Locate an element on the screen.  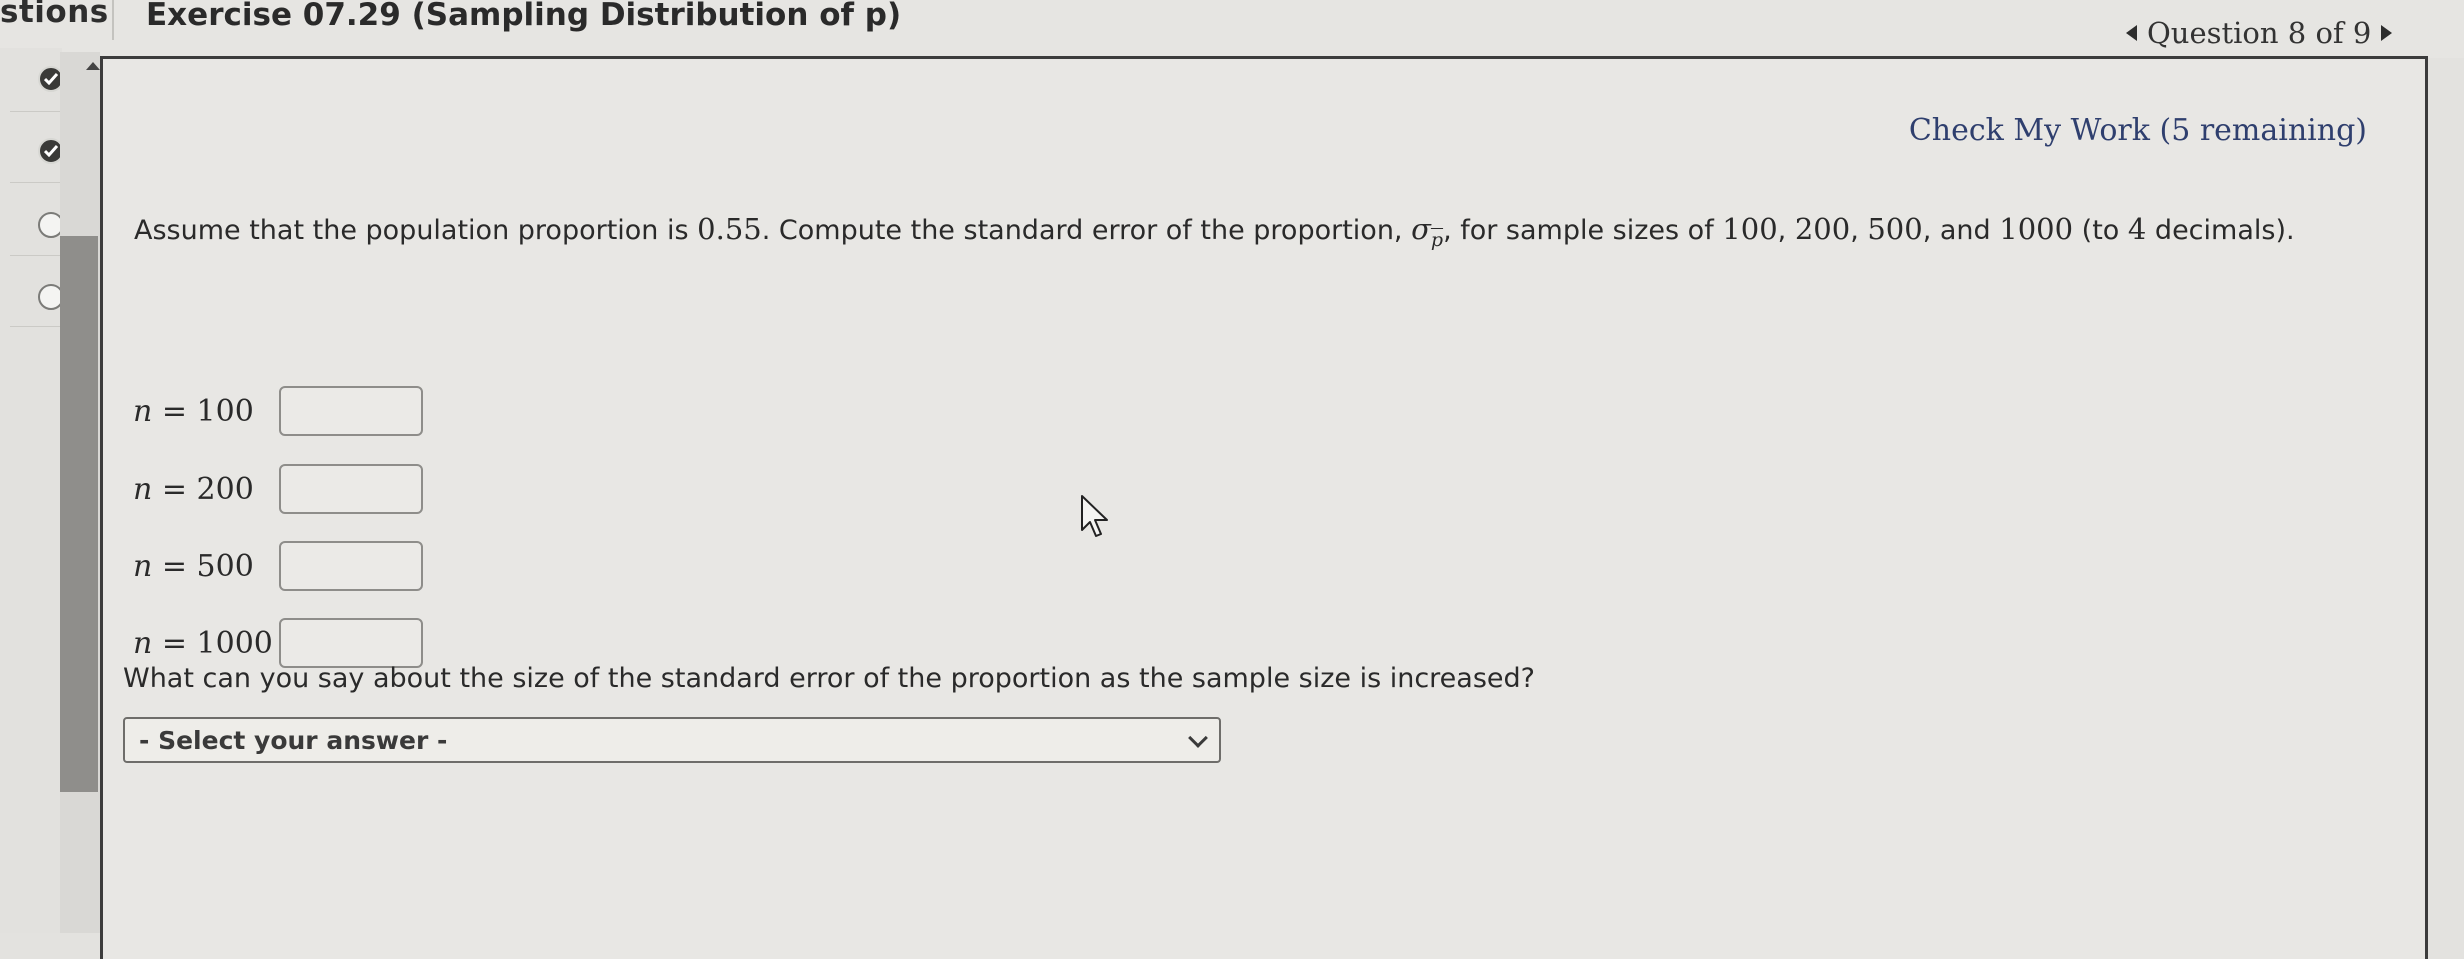
answer-label: n = 500 is located at coordinates (206, 566).